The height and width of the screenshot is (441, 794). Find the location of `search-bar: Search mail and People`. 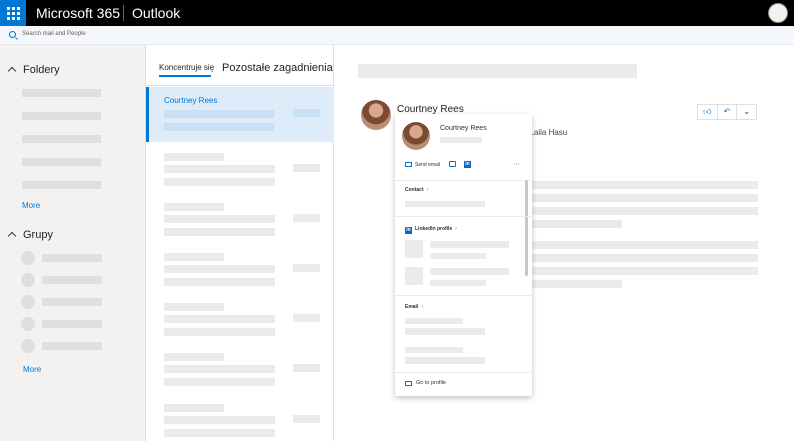

search-bar: Search mail and People is located at coordinates (397, 35).